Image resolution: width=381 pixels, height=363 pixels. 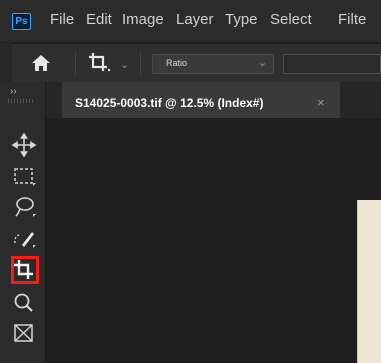 I want to click on menu-layer: Layer, so click(x=195, y=19).